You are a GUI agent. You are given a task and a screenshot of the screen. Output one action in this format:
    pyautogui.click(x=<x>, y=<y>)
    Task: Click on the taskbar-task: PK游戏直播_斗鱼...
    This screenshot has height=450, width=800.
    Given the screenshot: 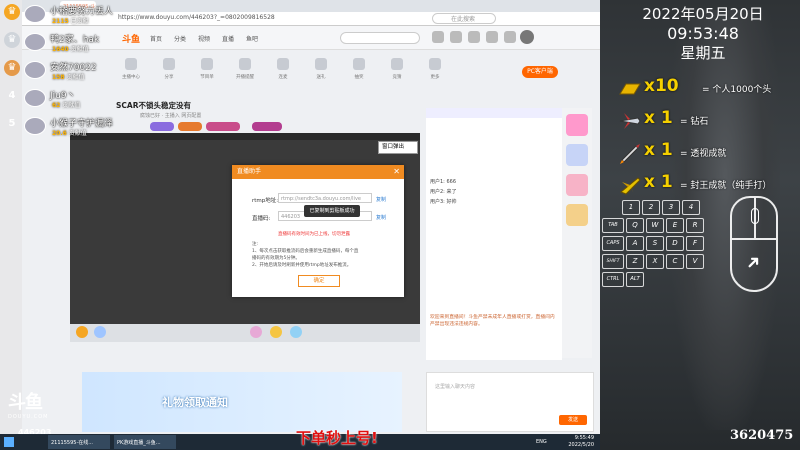 What is the action you would take?
    pyautogui.click(x=145, y=442)
    